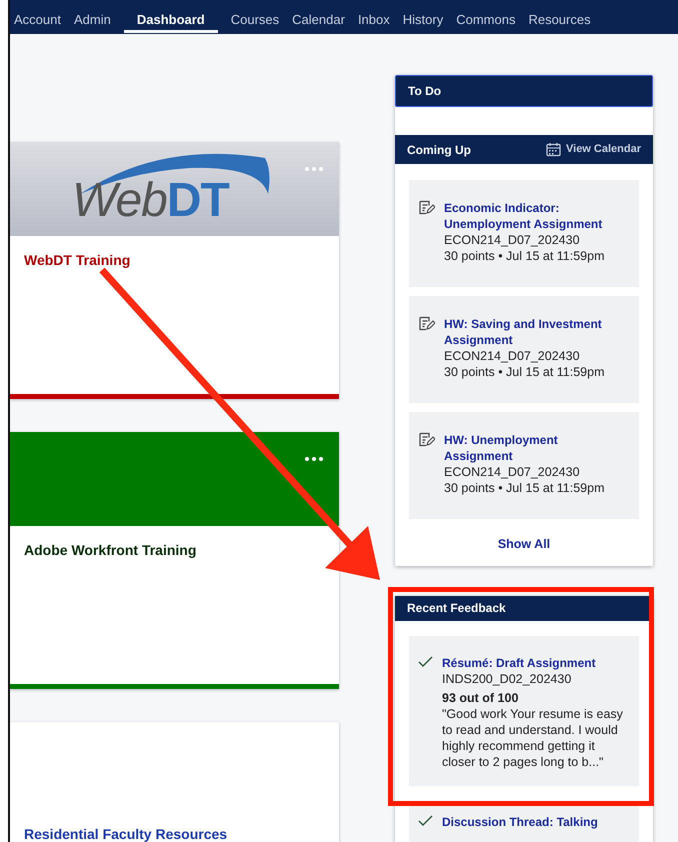 This screenshot has height=842, width=678. I want to click on course-title: Residential Faculty Resources, so click(126, 834).